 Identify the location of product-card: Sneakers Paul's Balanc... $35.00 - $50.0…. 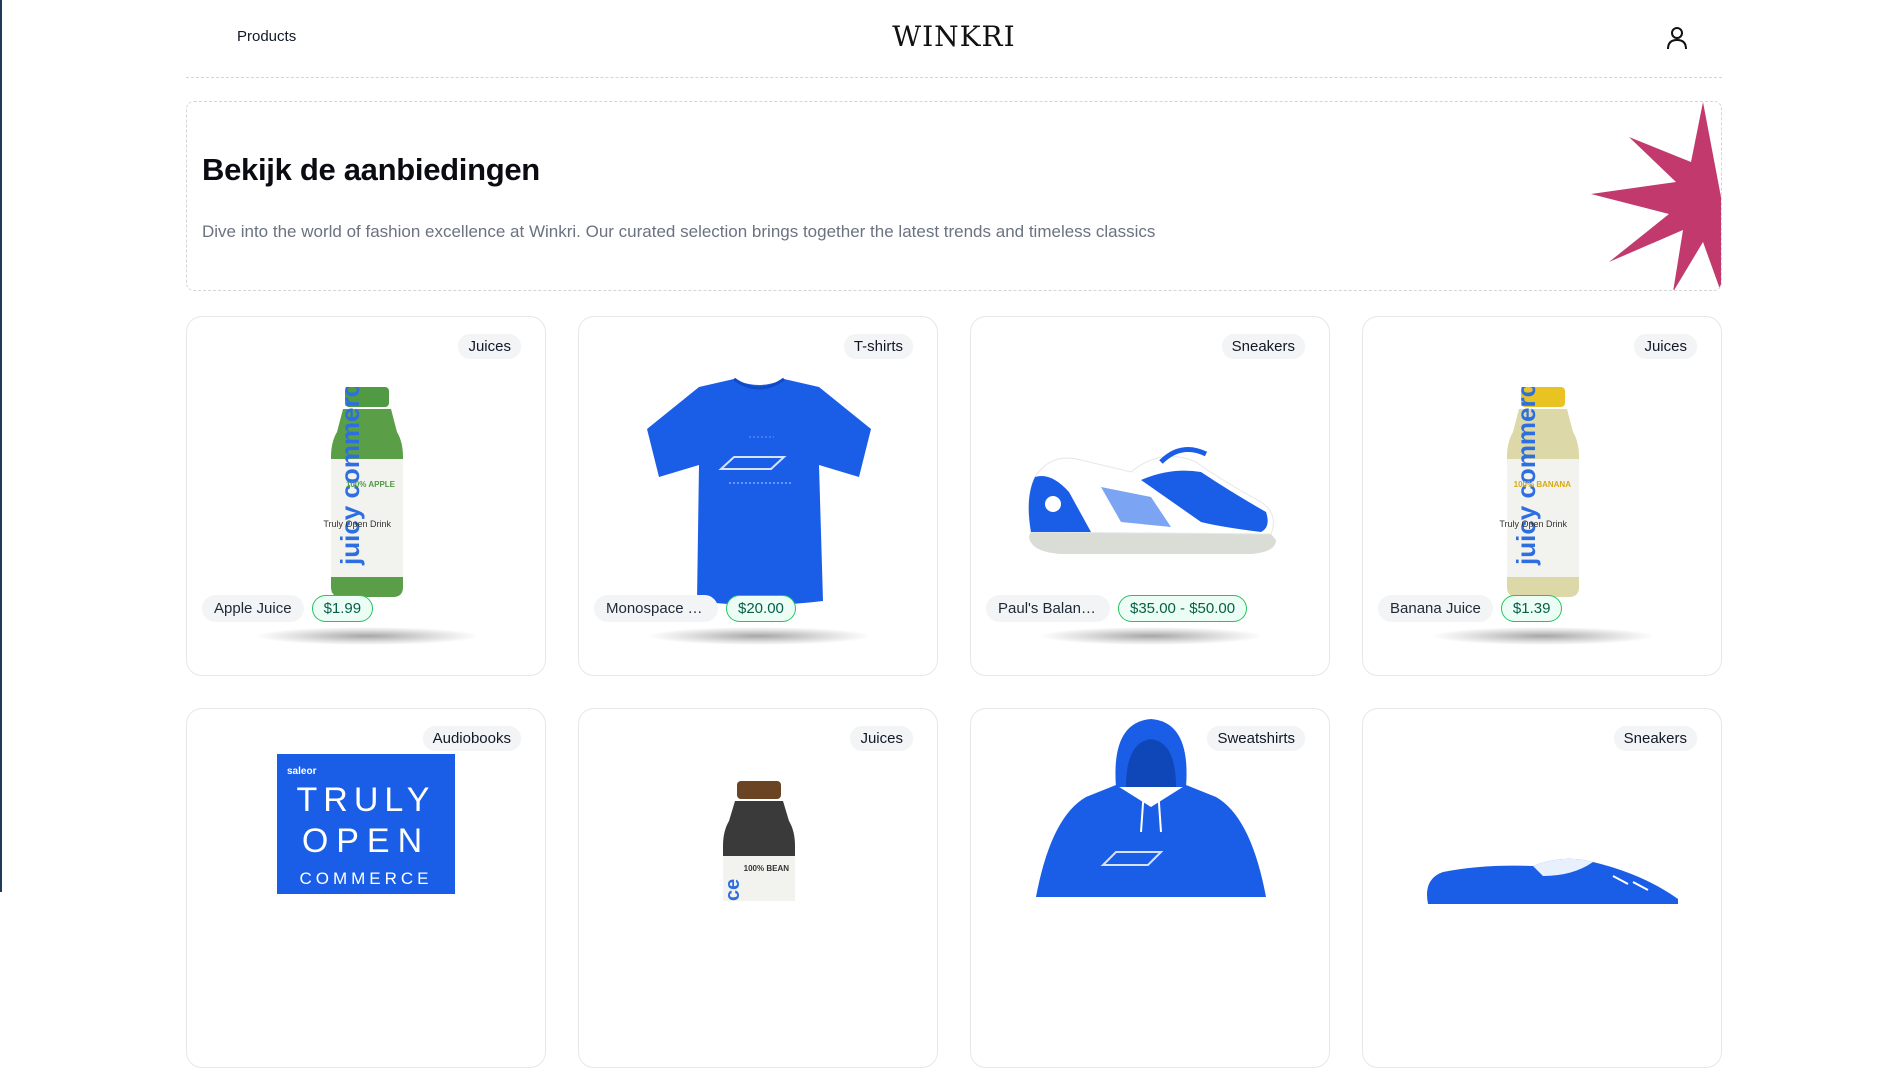
(1150, 496).